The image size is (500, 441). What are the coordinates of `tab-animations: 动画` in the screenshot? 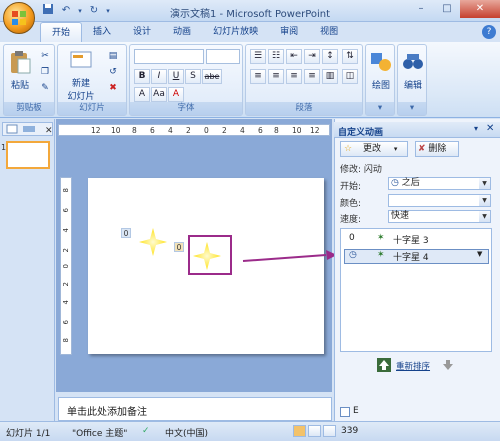 It's located at (182, 32).